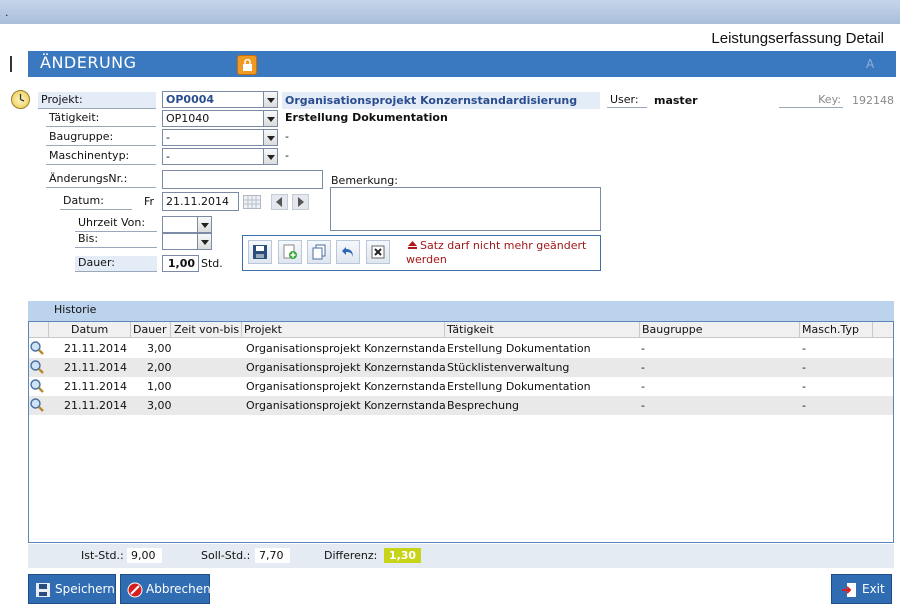  I want to click on ist-std-label: Ist-Std.:, so click(102, 555).